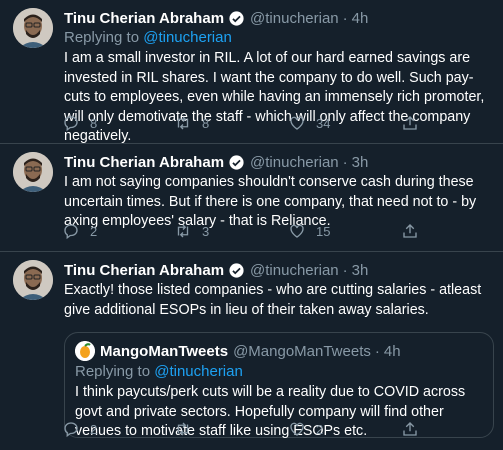 The width and height of the screenshot is (503, 450). I want to click on like-count: 34, so click(323, 123).